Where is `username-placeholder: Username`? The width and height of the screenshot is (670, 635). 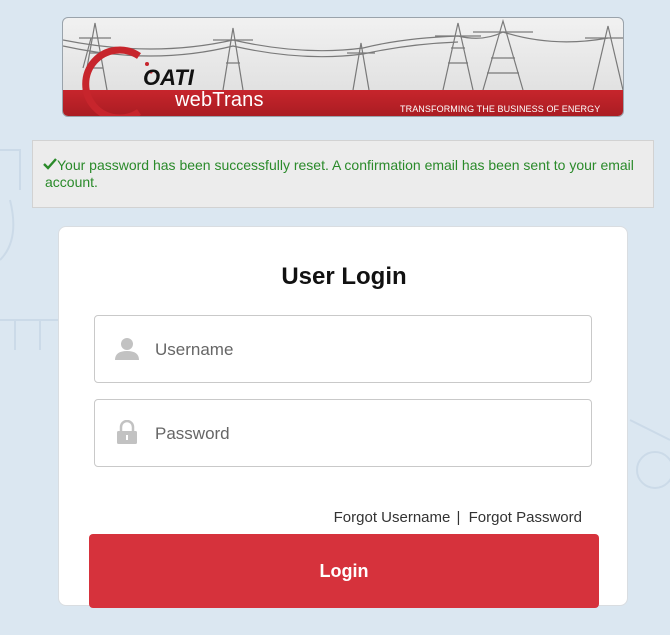
username-placeholder: Username is located at coordinates (194, 349).